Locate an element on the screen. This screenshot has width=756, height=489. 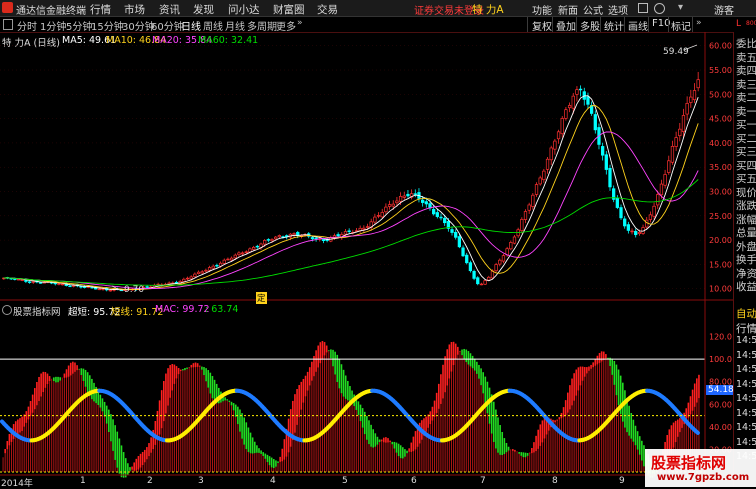
btn-duogu: 多股 is located at coordinates (590, 25).